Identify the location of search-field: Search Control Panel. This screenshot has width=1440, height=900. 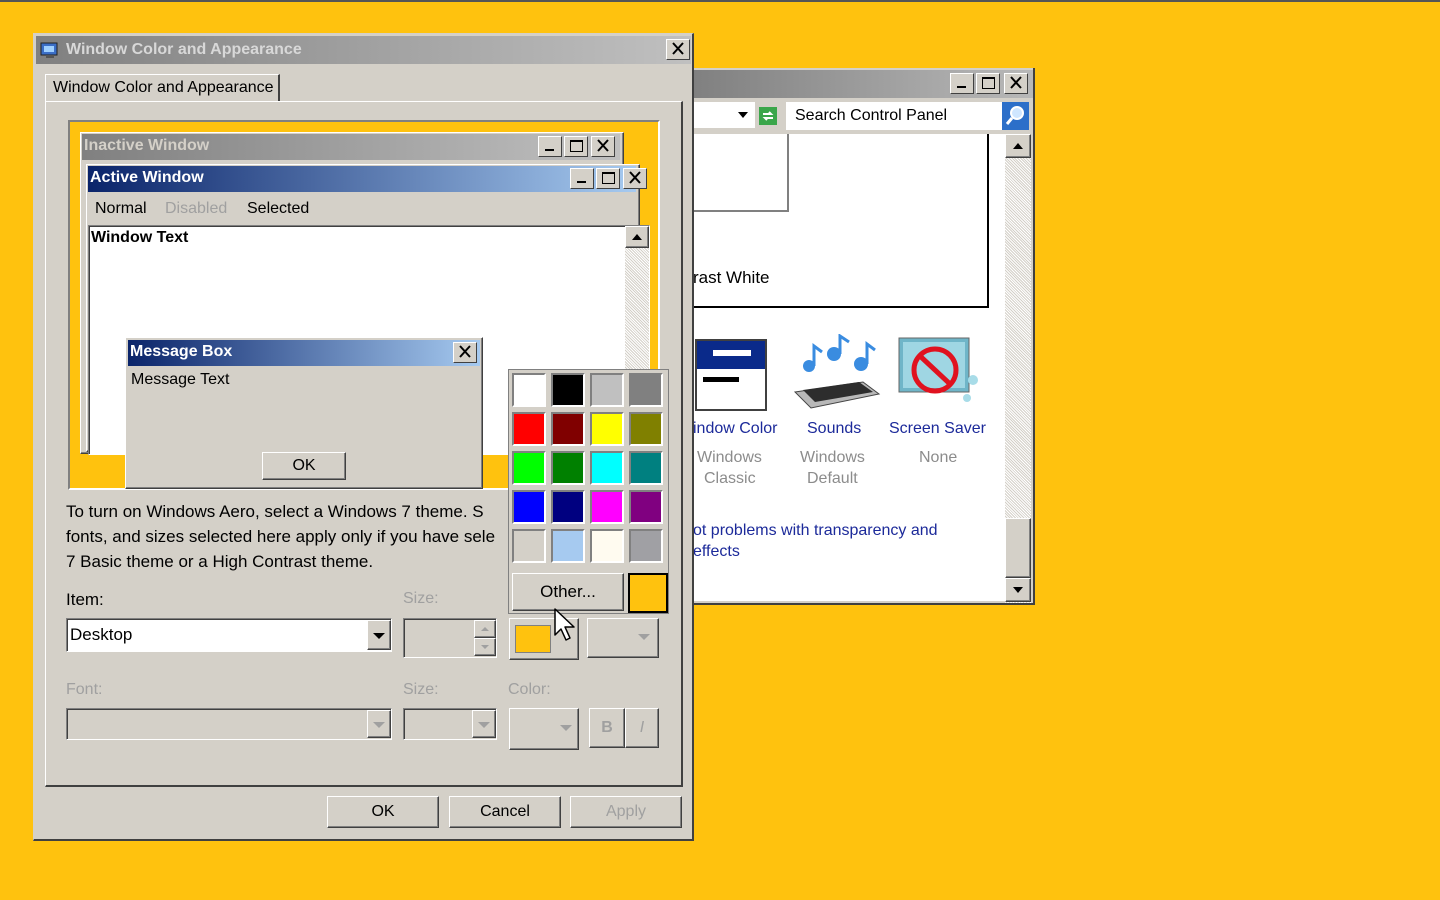
(894, 116).